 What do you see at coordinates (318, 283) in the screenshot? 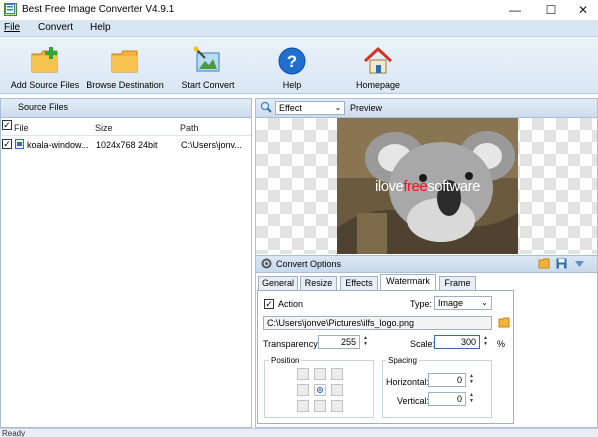
I see `tab-resize: Resize` at bounding box center [318, 283].